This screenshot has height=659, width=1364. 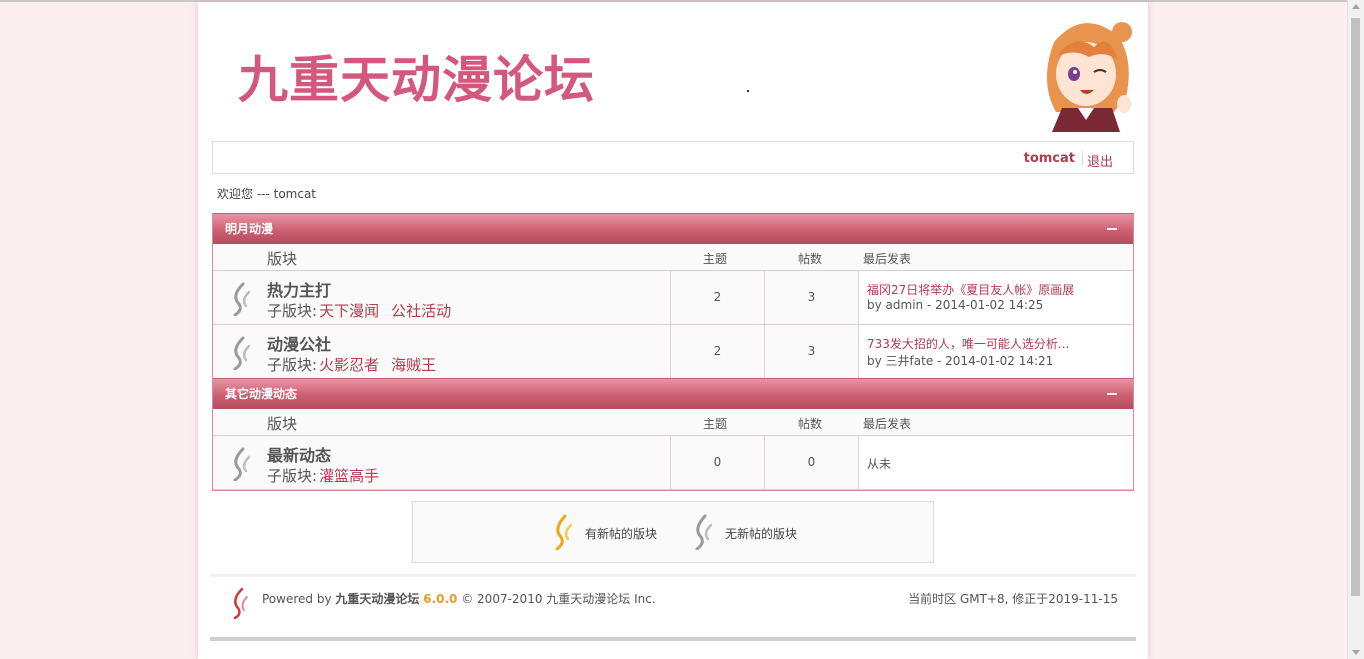 I want to click on new-posts-icon, so click(x=564, y=532).